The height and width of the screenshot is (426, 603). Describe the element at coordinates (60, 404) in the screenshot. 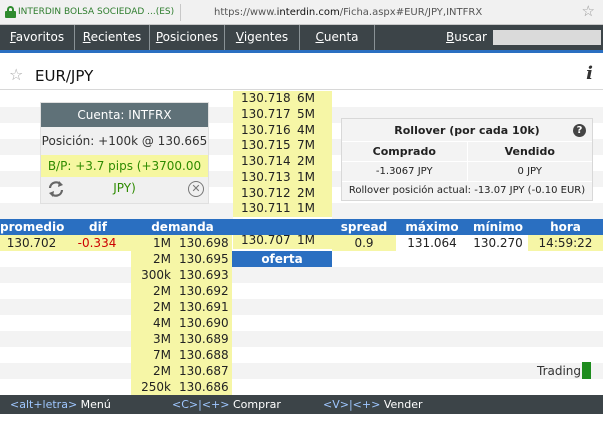

I see `menu-shortcut: <alt+letra> Menú` at that location.